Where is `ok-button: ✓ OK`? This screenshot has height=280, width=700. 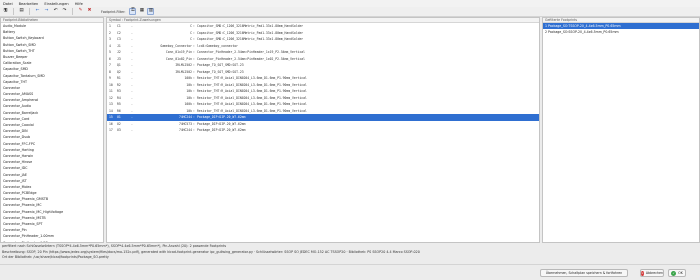 ok-button: ✓ OK is located at coordinates (677, 273).